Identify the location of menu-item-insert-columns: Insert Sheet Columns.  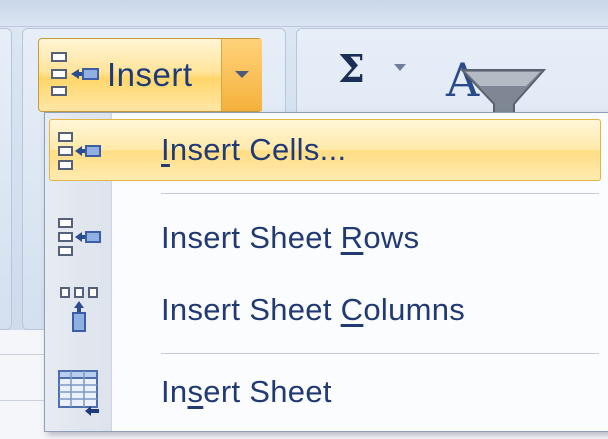
(326, 310).